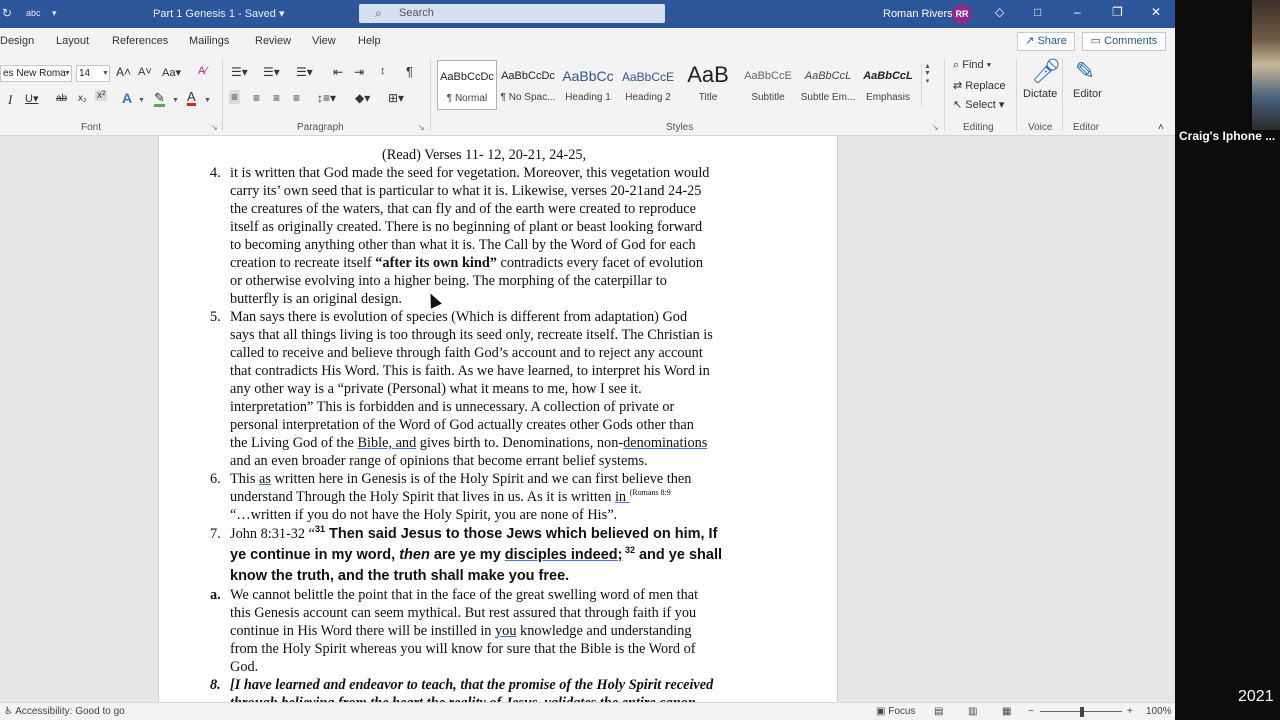 The width and height of the screenshot is (1280, 720). What do you see at coordinates (82, 98) in the screenshot?
I see `subscript-icon: x₂` at bounding box center [82, 98].